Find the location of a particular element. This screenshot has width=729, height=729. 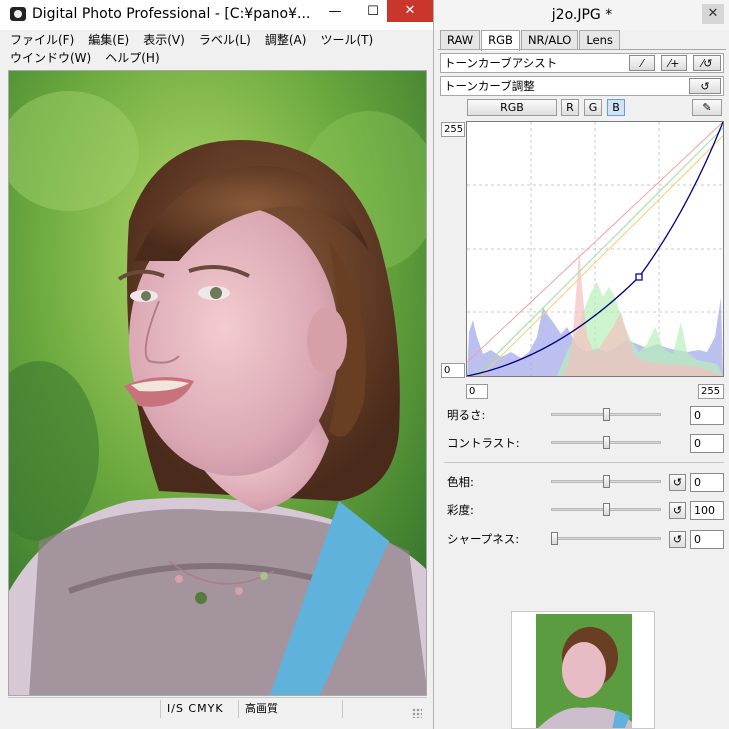

palette-tabs: RAW RGB NR/ALO Lens is located at coordinates (530, 40).